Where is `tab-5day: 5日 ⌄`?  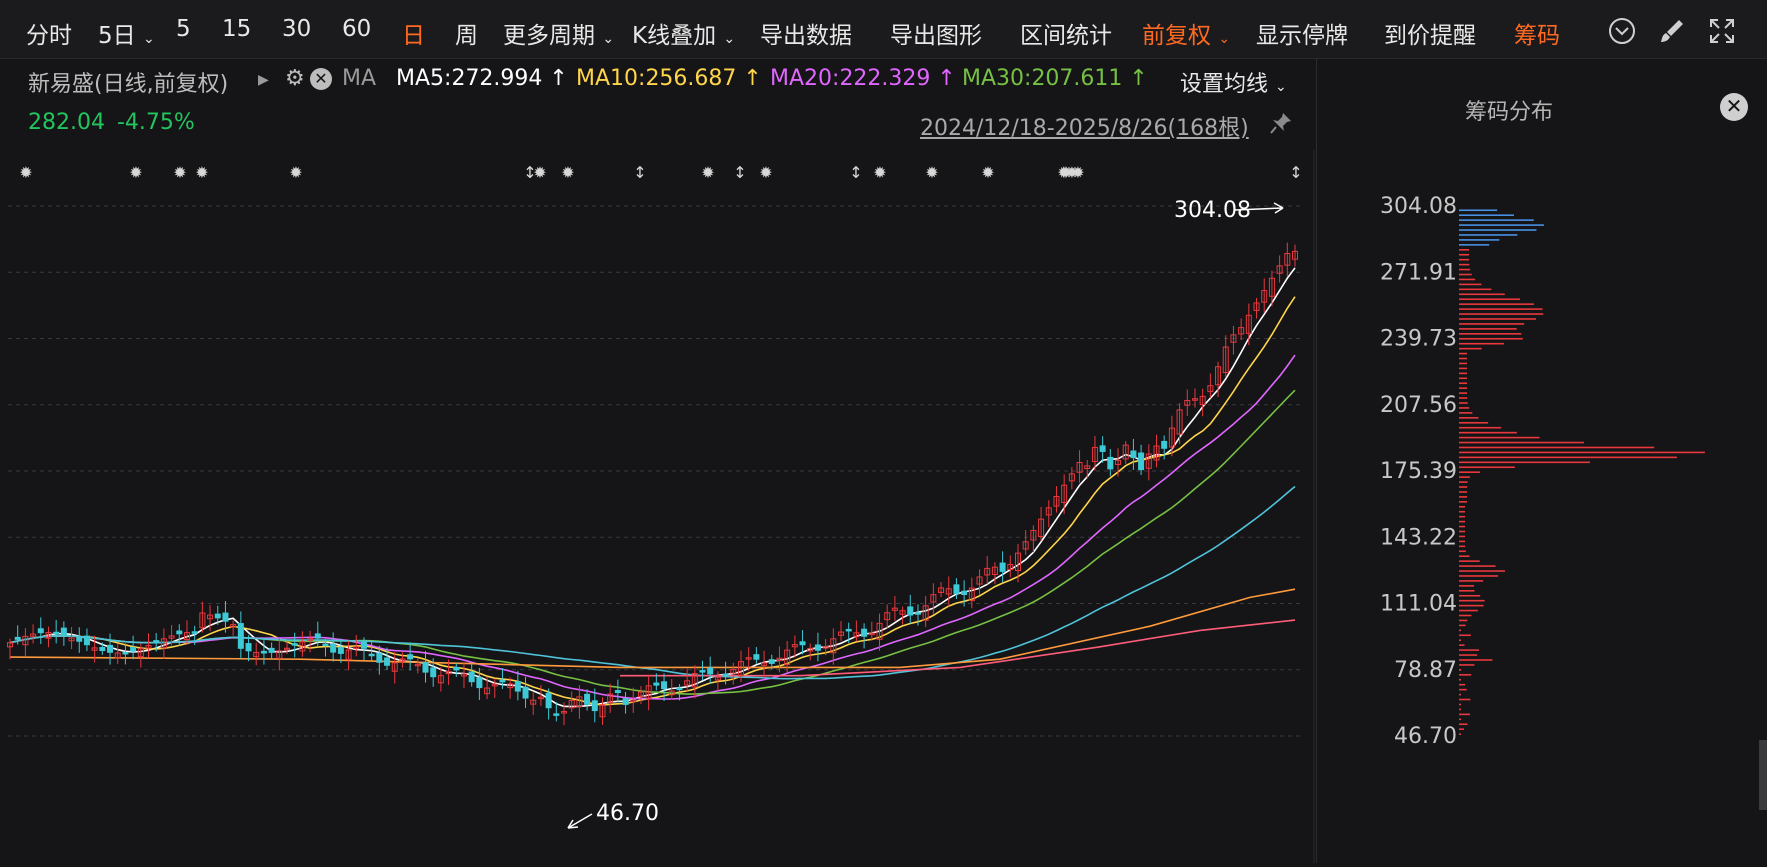
tab-5day: 5日 ⌄ is located at coordinates (126, 33).